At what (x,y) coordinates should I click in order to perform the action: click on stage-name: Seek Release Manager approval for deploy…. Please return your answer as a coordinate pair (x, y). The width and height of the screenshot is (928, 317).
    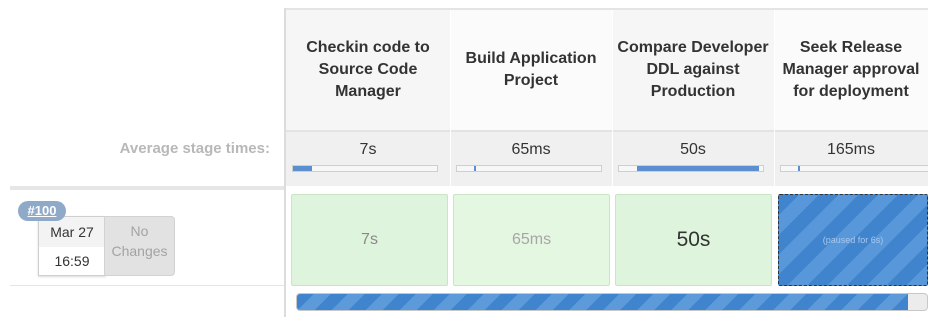
    Looking at the image, I should click on (851, 69).